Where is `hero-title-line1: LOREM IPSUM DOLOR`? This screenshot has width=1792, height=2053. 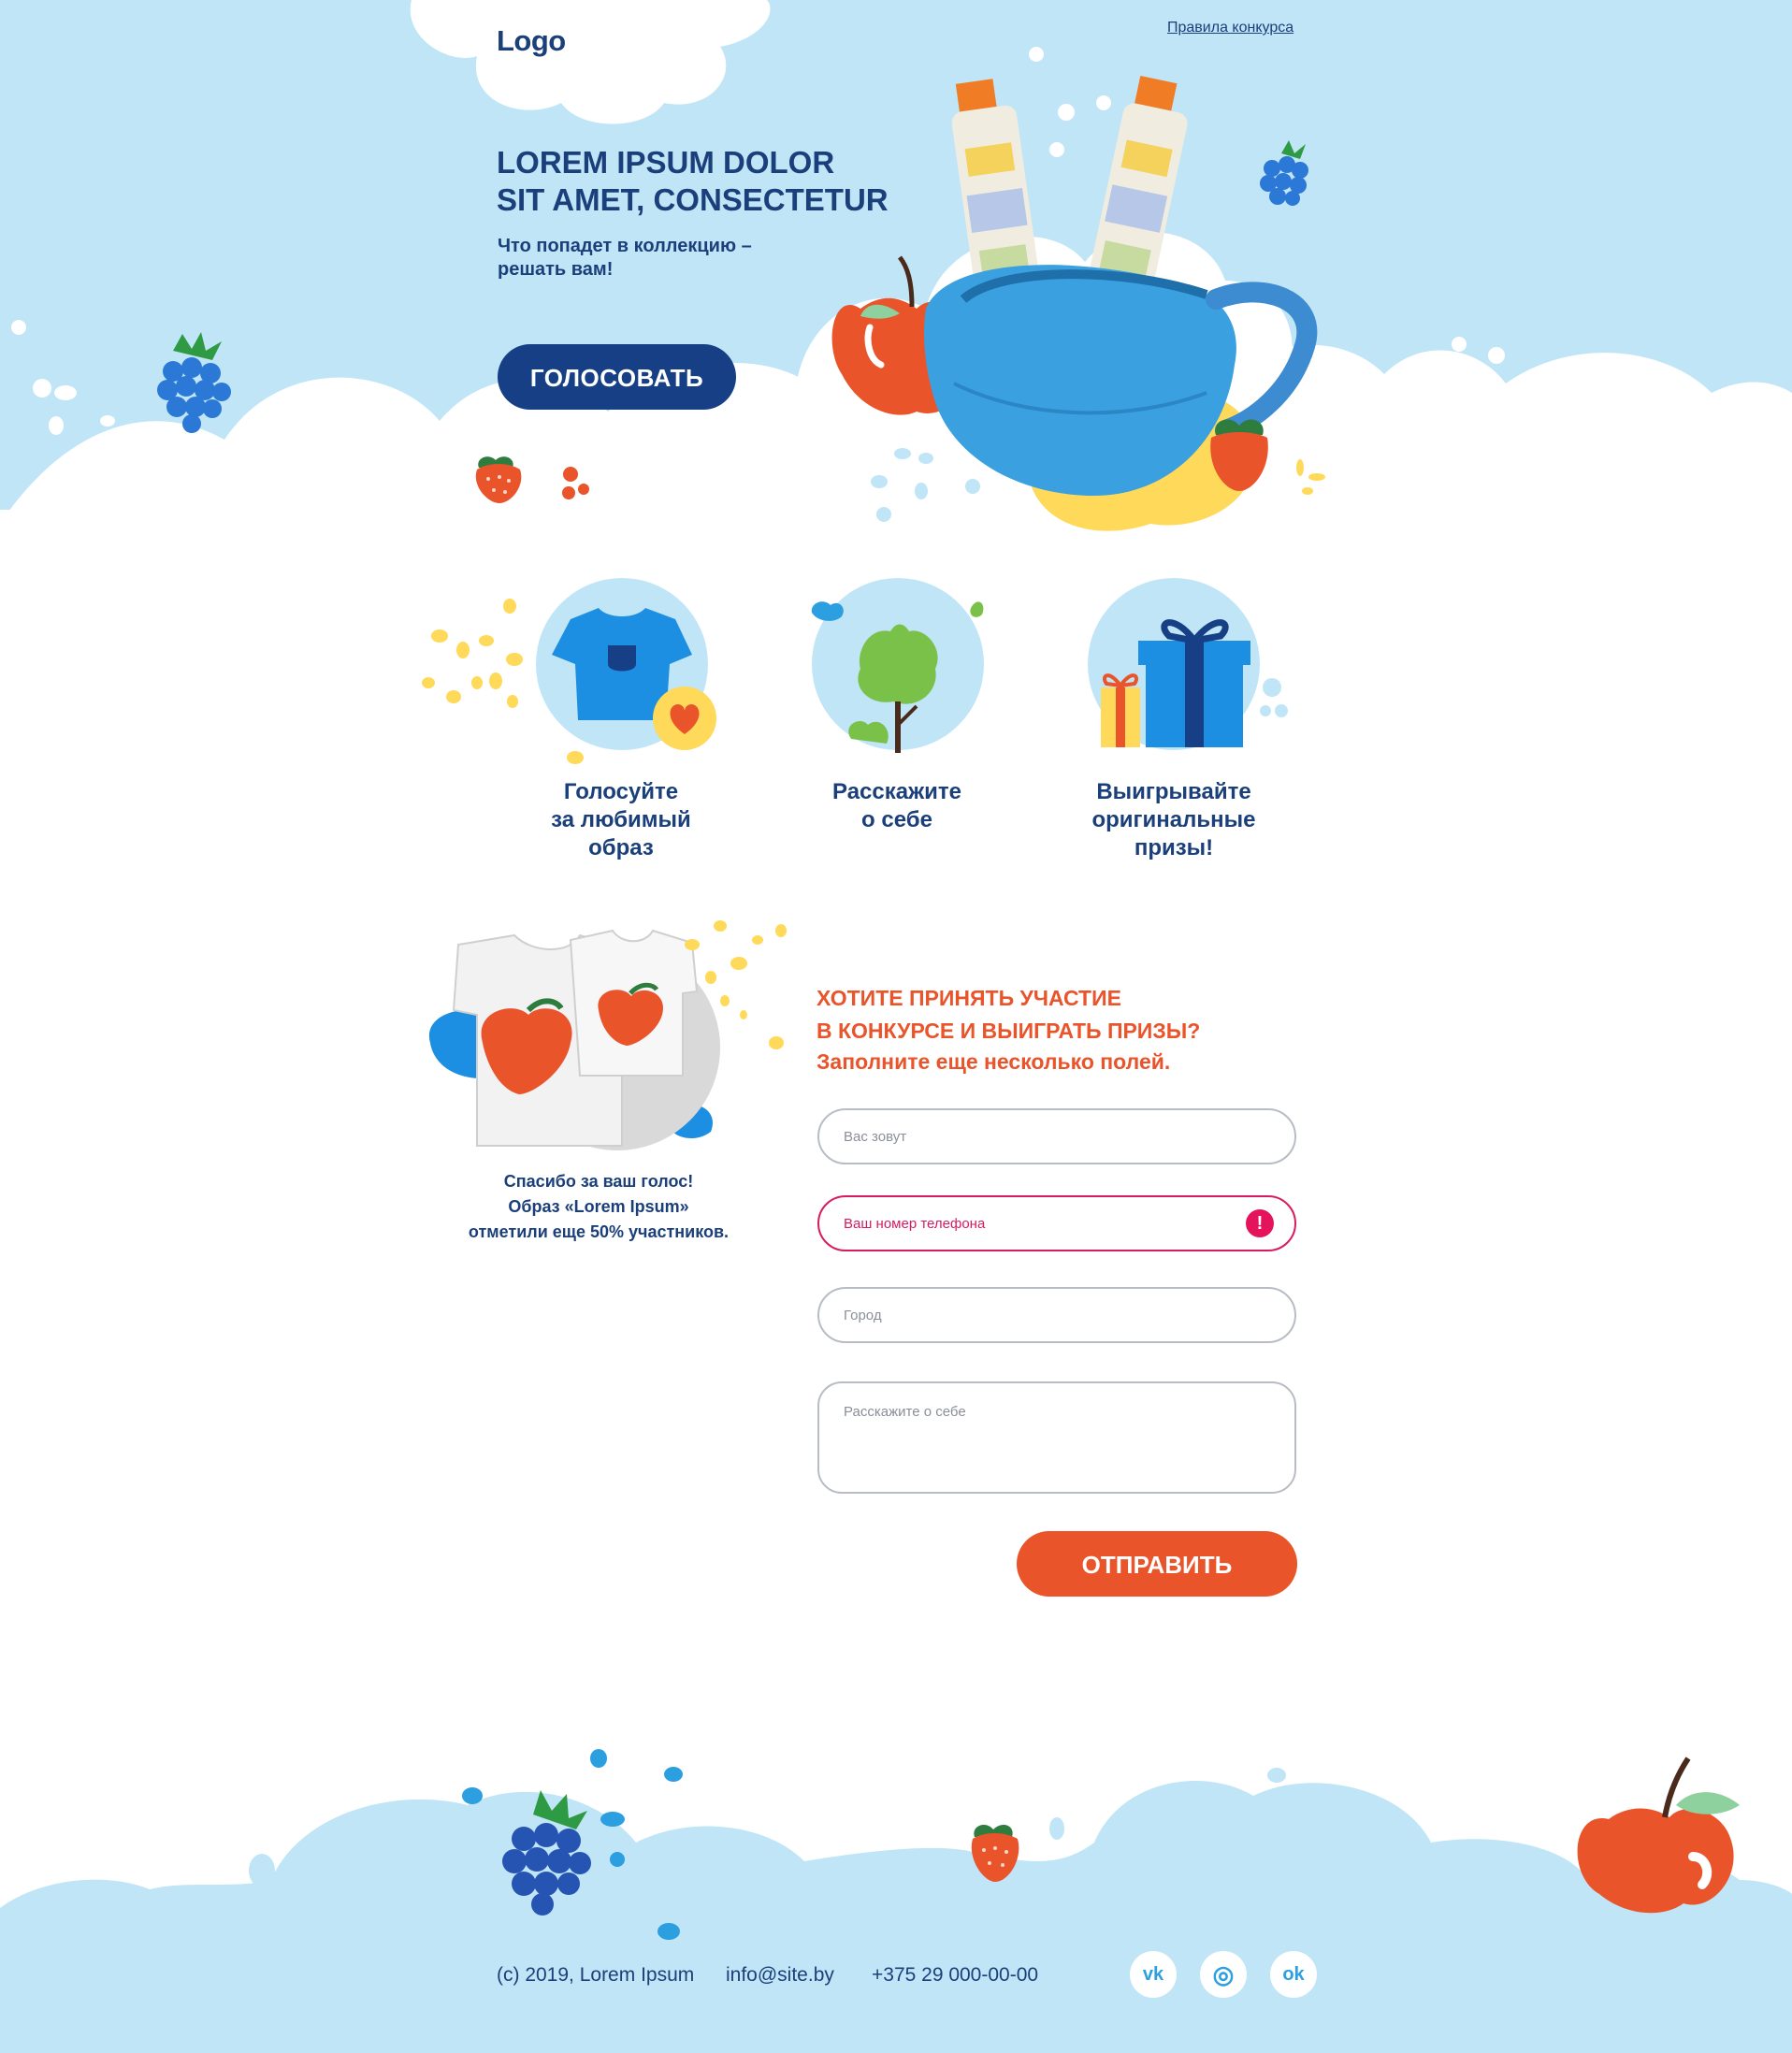 hero-title-line1: LOREM IPSUM DOLOR is located at coordinates (666, 163).